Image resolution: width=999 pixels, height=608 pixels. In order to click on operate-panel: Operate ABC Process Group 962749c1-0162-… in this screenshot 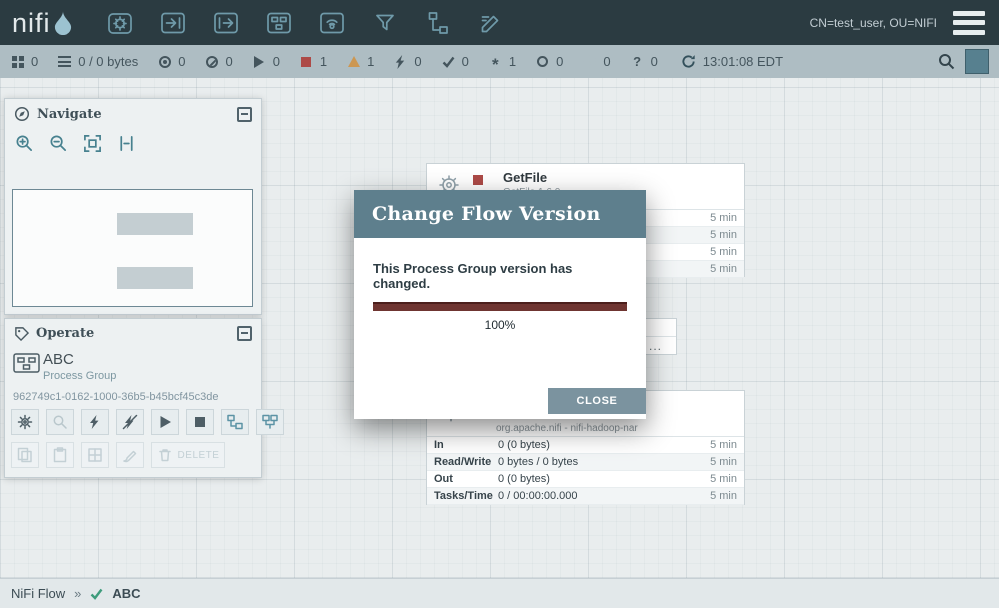, I will do `click(144, 398)`.